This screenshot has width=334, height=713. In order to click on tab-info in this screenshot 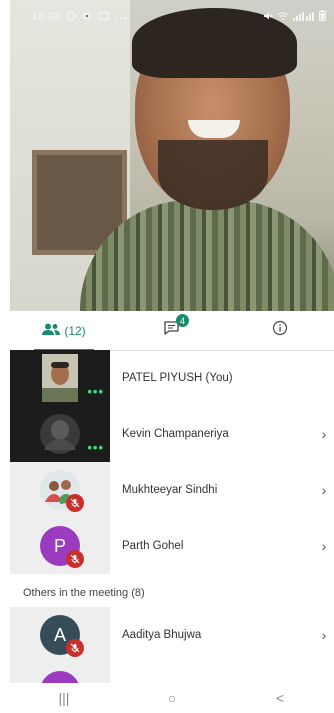, I will do `click(280, 330)`.